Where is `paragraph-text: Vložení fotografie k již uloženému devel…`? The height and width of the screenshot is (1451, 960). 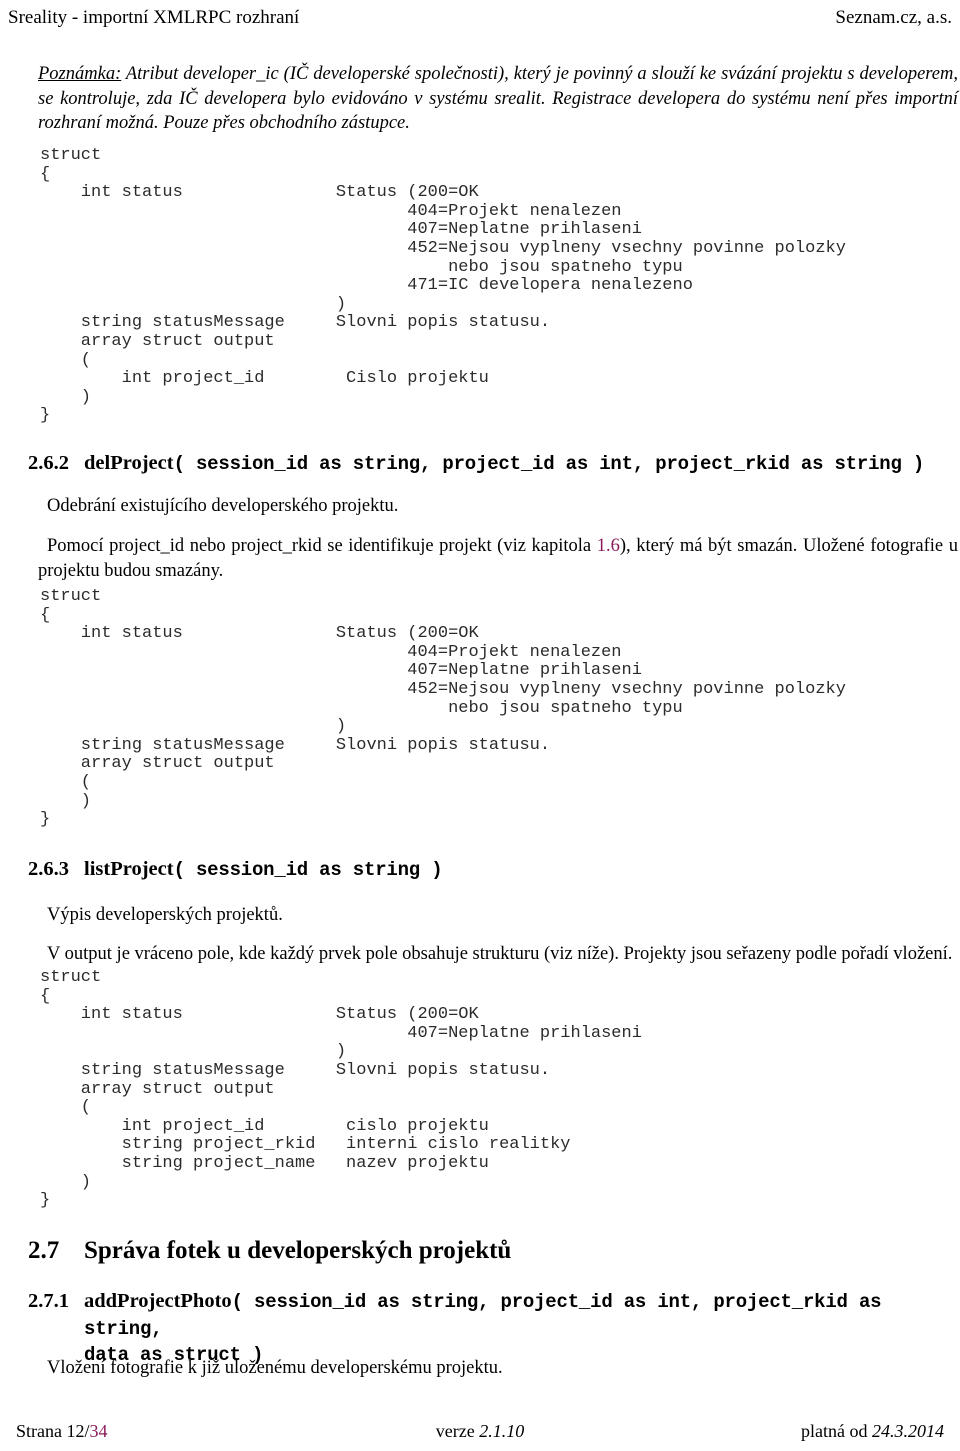
paragraph-text: Vložení fotografie k již uloženému devel… is located at coordinates (275, 1368).